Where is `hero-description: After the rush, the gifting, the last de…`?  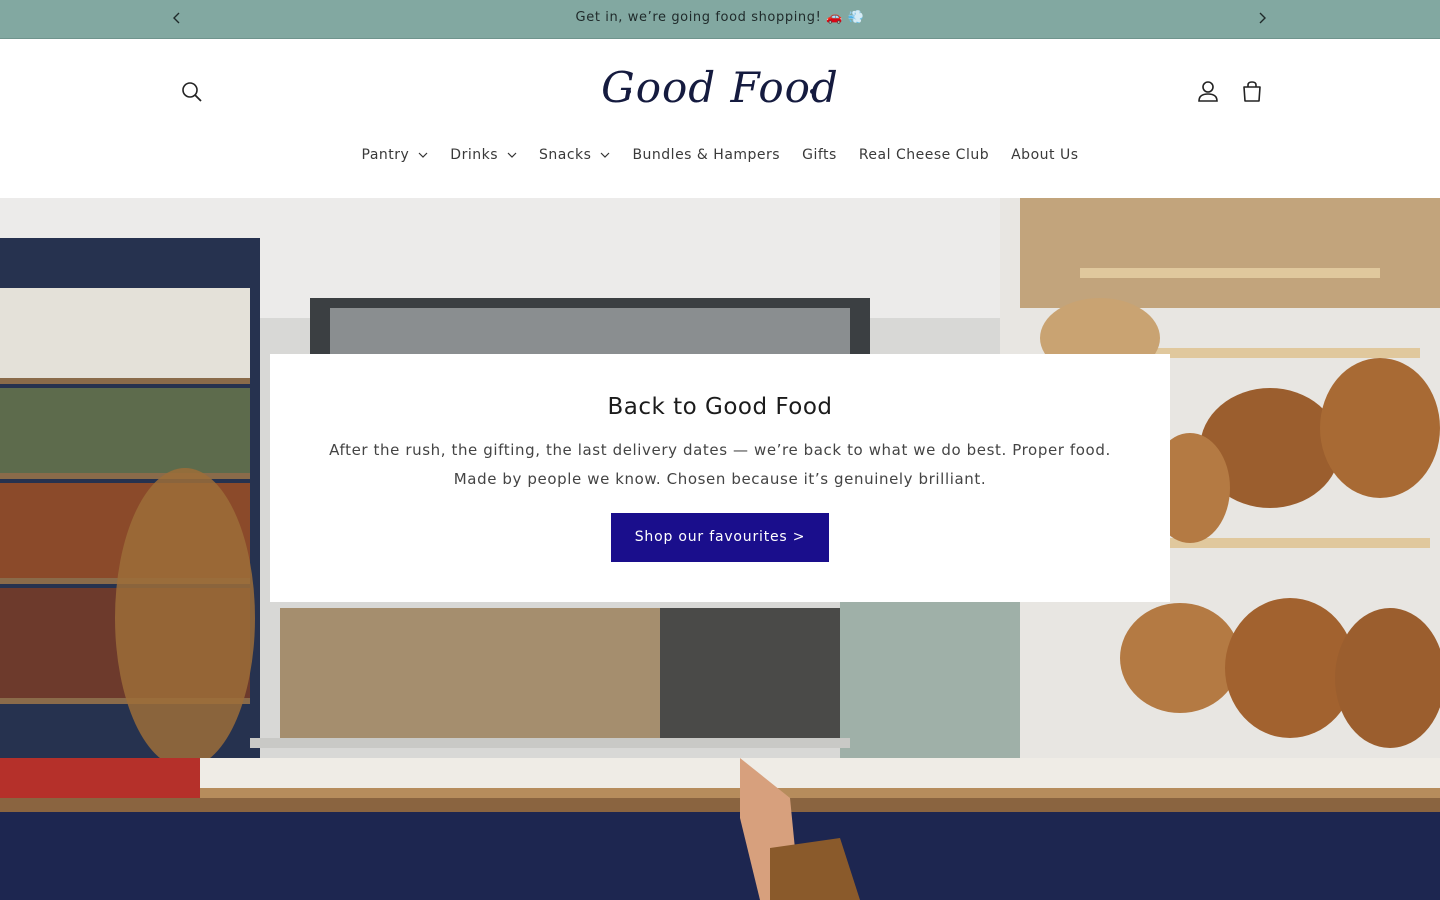 hero-description: After the rush, the gifting, the last de… is located at coordinates (720, 464).